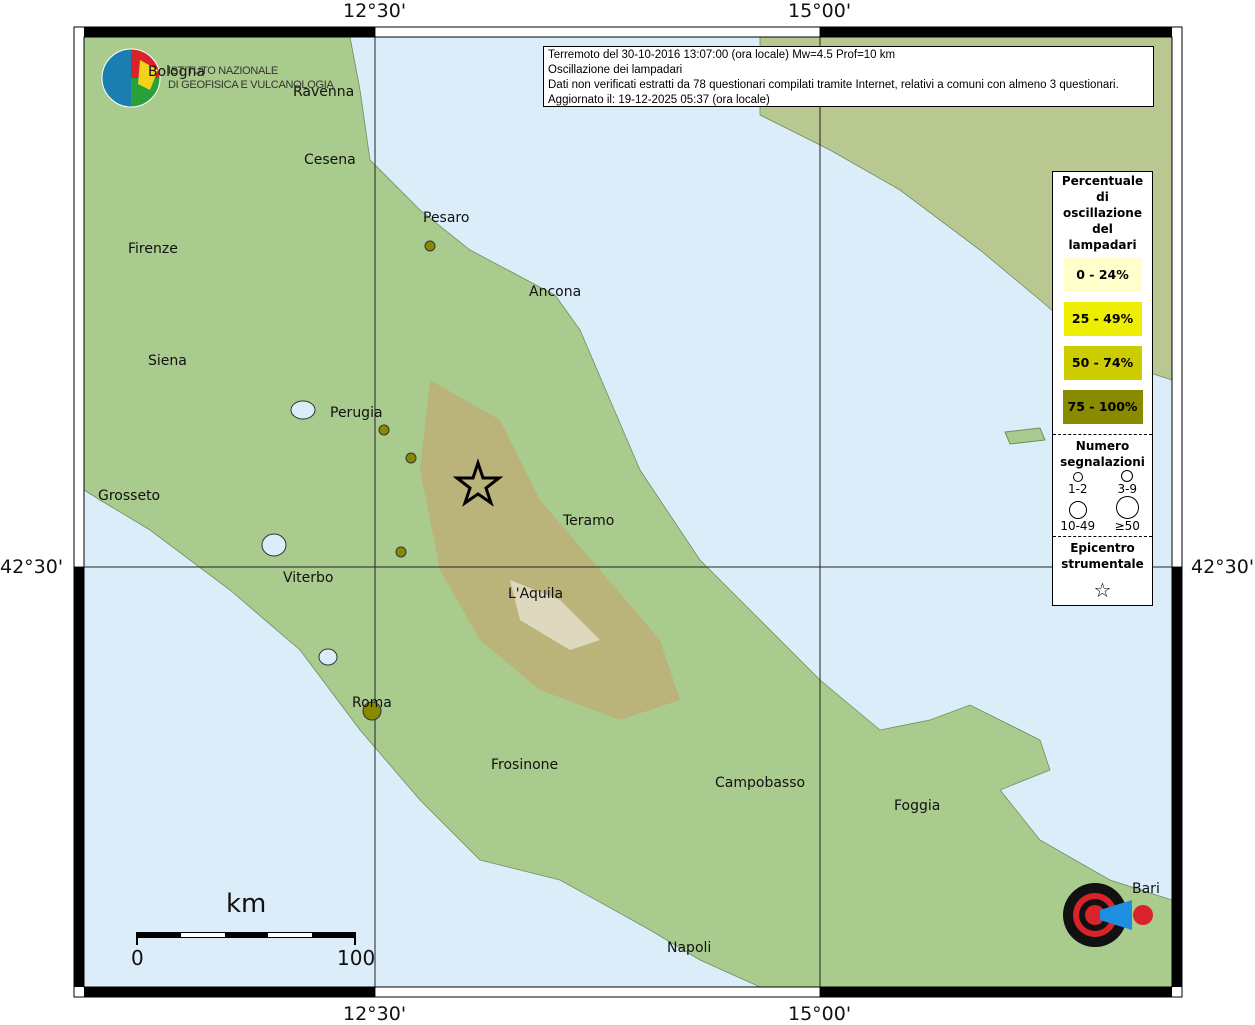 The image size is (1255, 1025). I want to click on map-subject: Oscillazione dei lampadari, so click(615, 70).